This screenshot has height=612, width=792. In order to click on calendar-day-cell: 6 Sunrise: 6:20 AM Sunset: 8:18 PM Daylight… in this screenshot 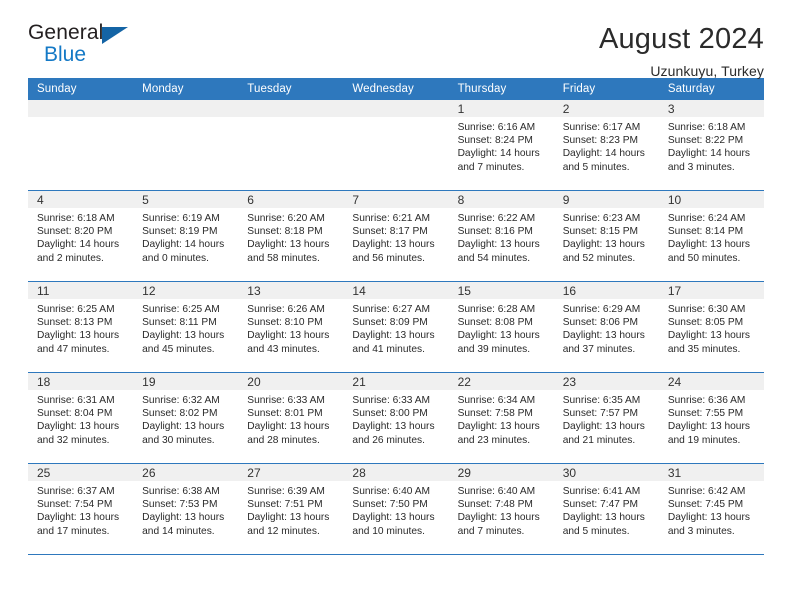, I will do `click(291, 236)`.